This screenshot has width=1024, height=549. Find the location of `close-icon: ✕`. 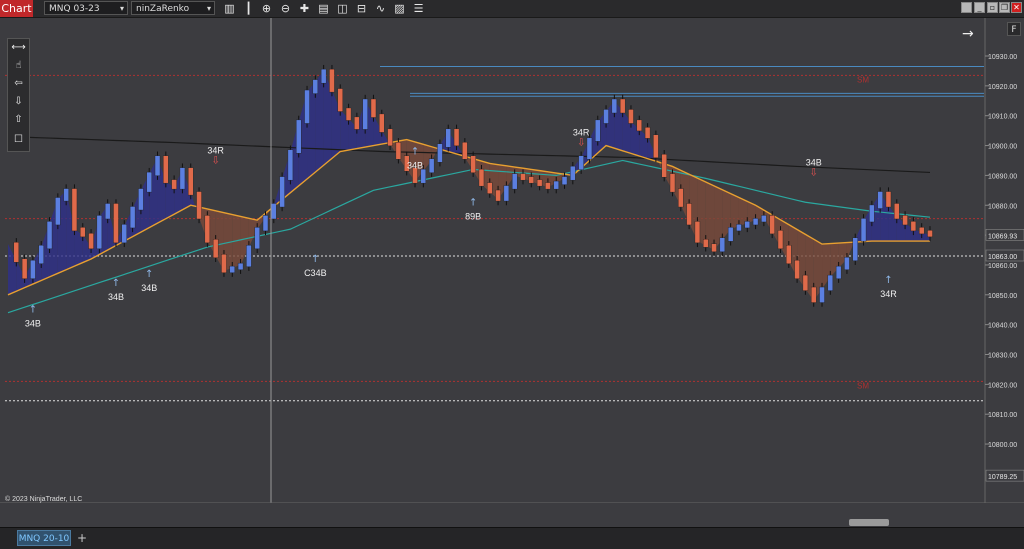

close-icon: ✕ is located at coordinates (1016, 7).